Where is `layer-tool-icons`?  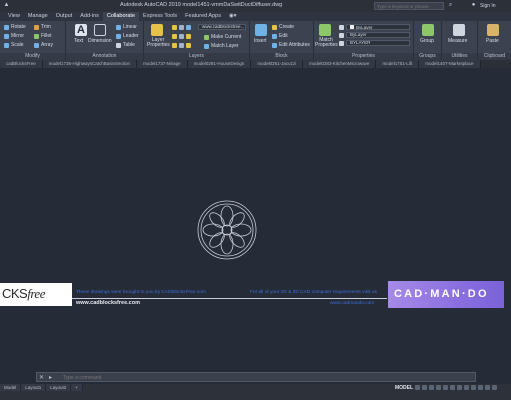
layer-tool-icons is located at coordinates (181, 36).